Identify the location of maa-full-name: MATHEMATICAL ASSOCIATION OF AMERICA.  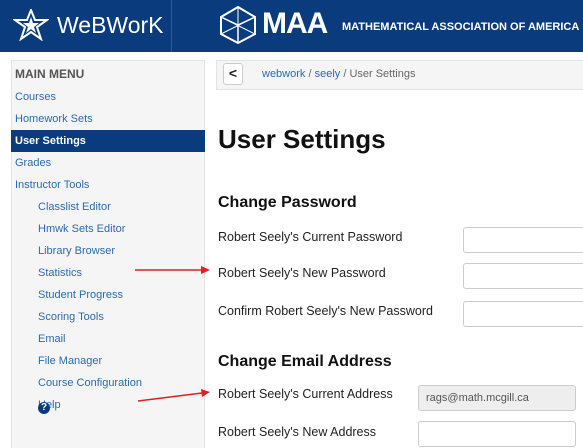
(461, 27).